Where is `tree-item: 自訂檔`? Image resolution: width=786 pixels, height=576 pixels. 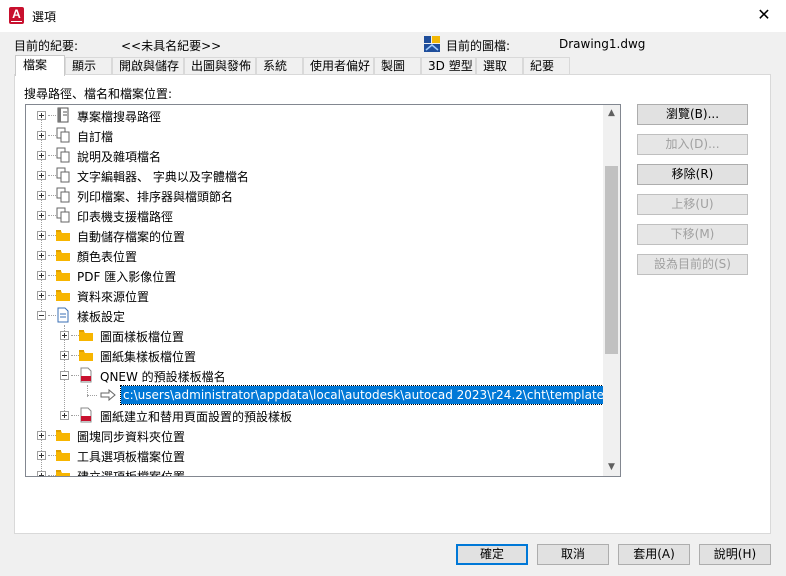
tree-item: 自訂檔 is located at coordinates (315, 135).